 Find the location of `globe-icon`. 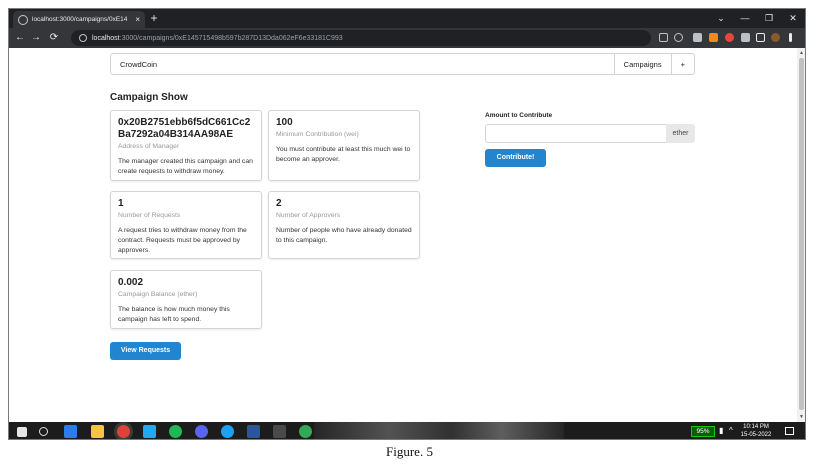

globe-icon is located at coordinates (23, 19).